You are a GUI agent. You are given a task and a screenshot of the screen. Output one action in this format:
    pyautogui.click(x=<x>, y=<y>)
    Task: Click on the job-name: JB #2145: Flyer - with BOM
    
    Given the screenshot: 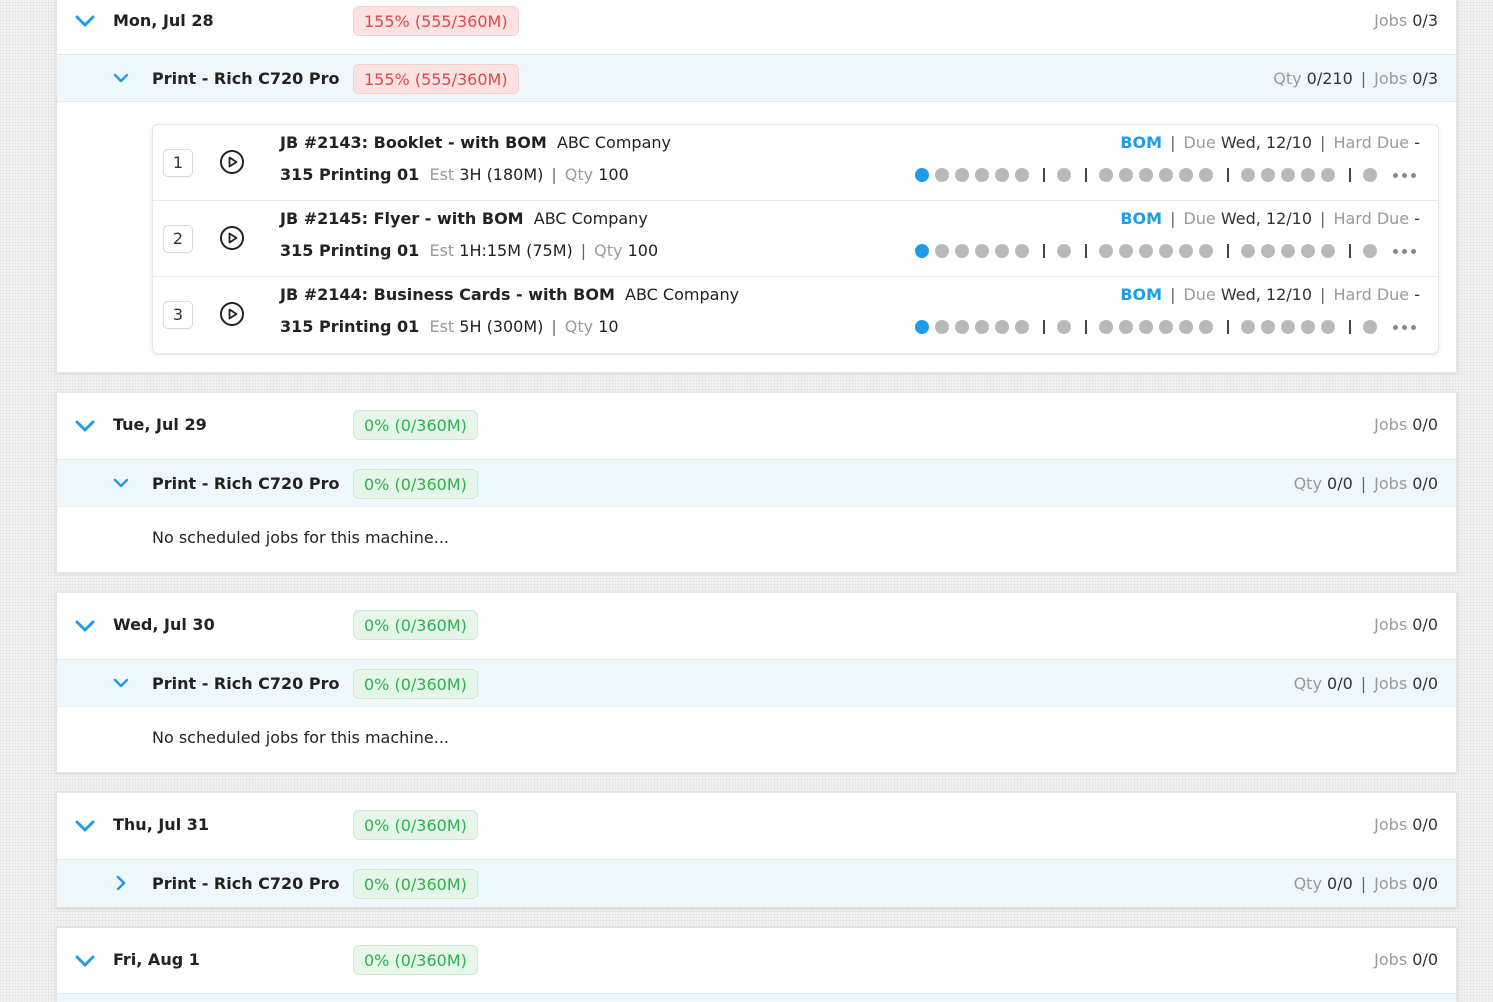 What is the action you would take?
    pyautogui.click(x=402, y=218)
    